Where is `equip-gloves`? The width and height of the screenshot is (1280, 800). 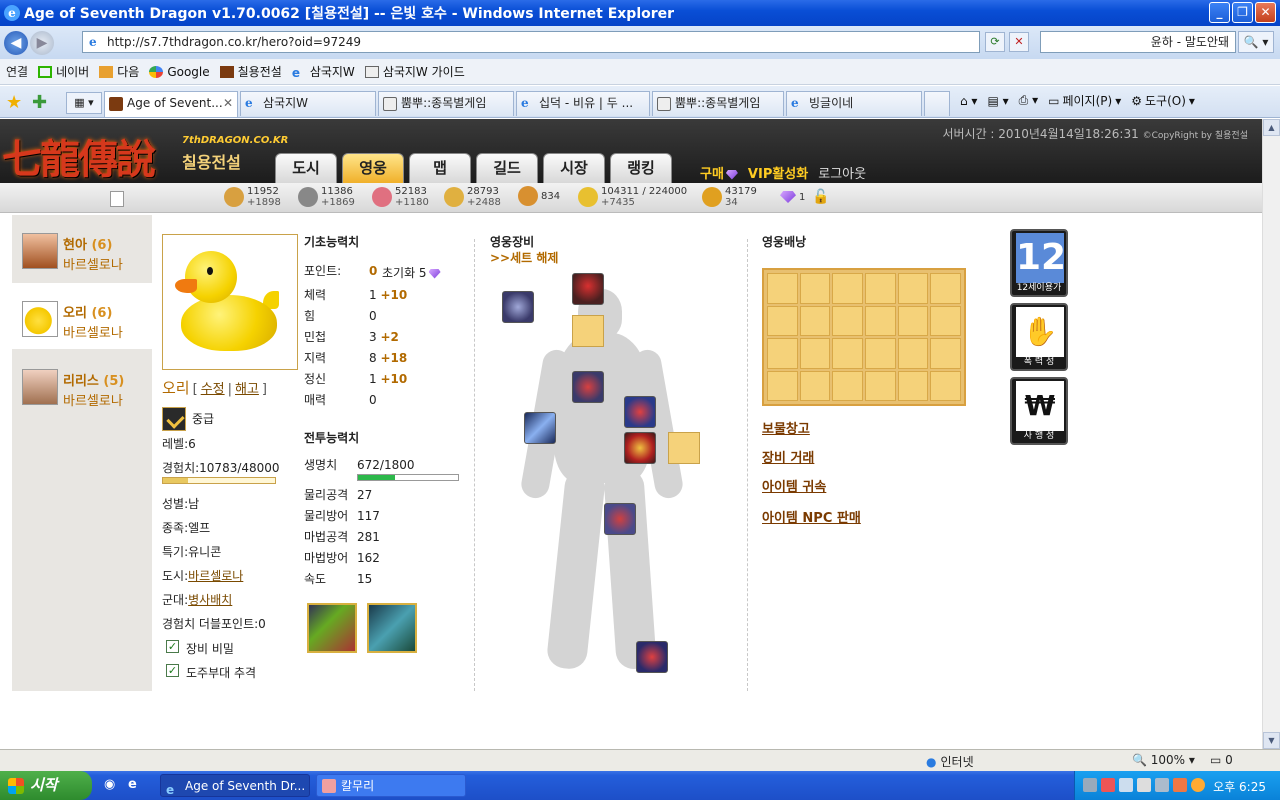
equip-gloves is located at coordinates (640, 412).